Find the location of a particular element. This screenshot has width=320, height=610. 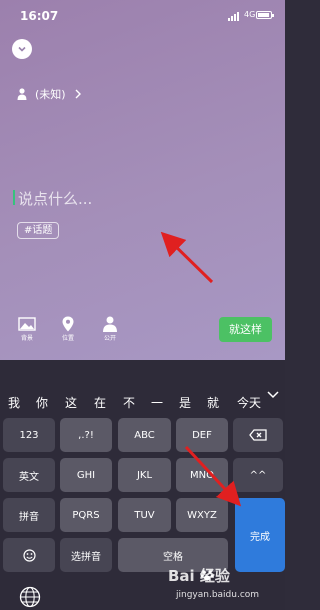

background-tool: 背景 is located at coordinates (27, 329).